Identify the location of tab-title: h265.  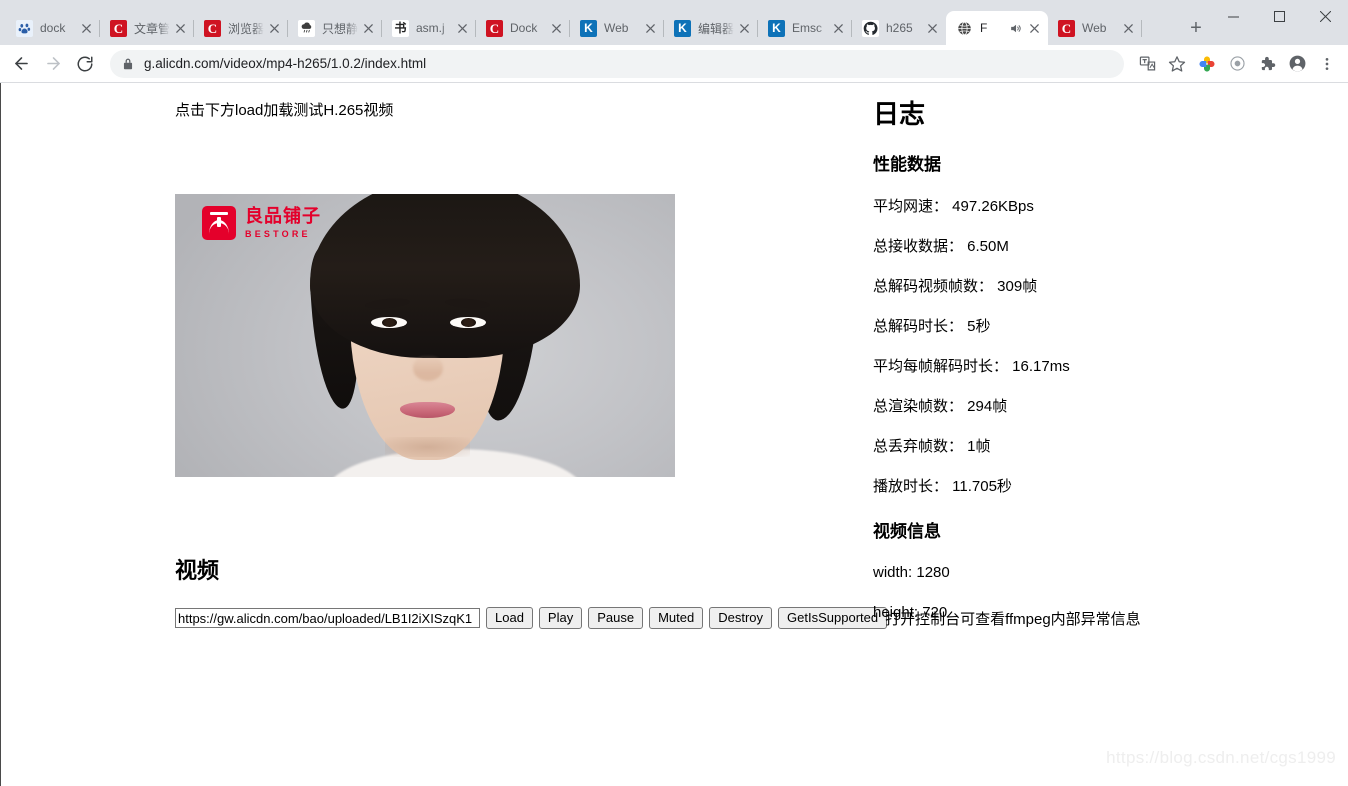
(899, 28).